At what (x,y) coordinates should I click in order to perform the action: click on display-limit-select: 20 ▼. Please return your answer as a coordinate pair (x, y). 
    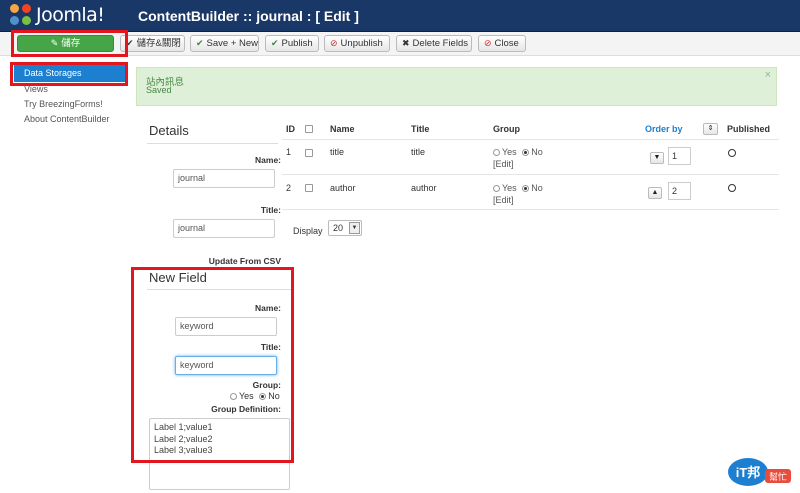
    Looking at the image, I should click on (345, 228).